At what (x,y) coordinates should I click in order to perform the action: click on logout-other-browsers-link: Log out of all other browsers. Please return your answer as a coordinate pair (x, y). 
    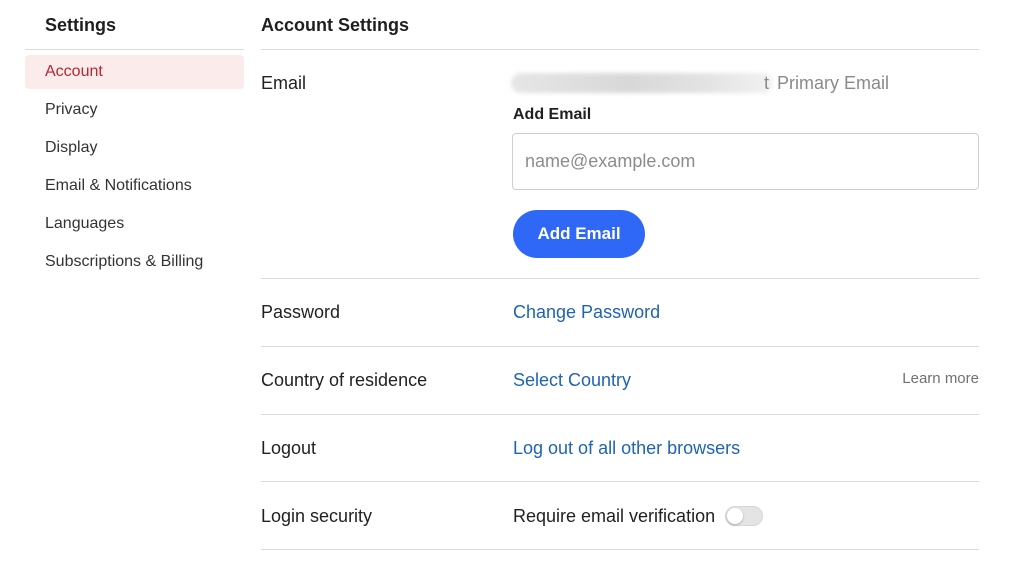
    Looking at the image, I should click on (626, 448).